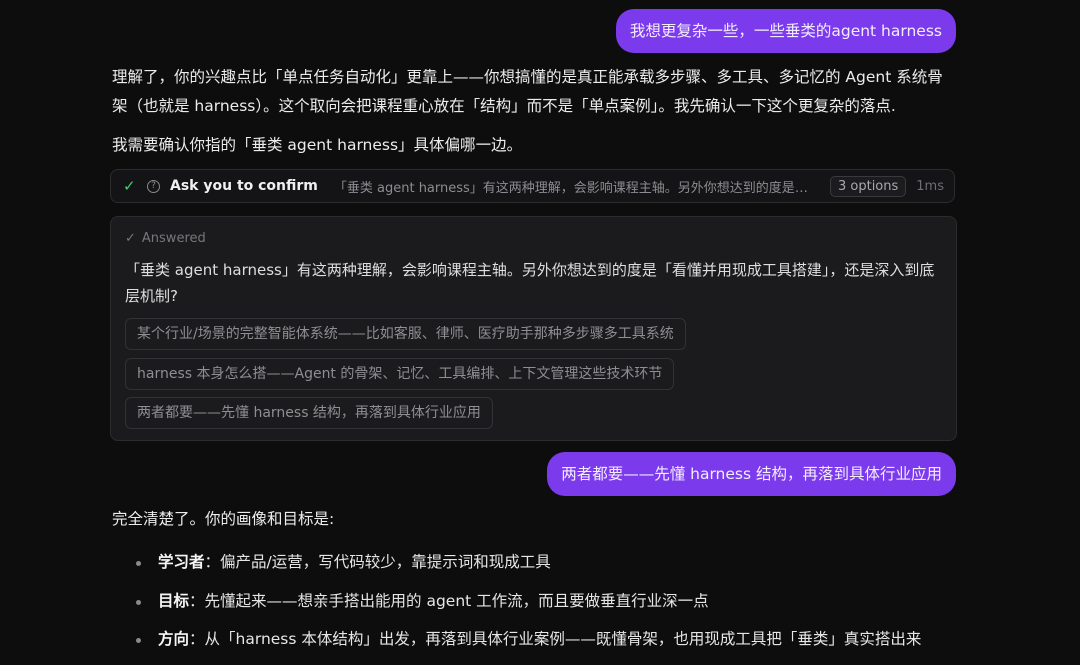 This screenshot has width=1080, height=665. Describe the element at coordinates (223, 519) in the screenshot. I see `assistant-message-text: 完全清楚了。你的画像和目标是:` at that location.